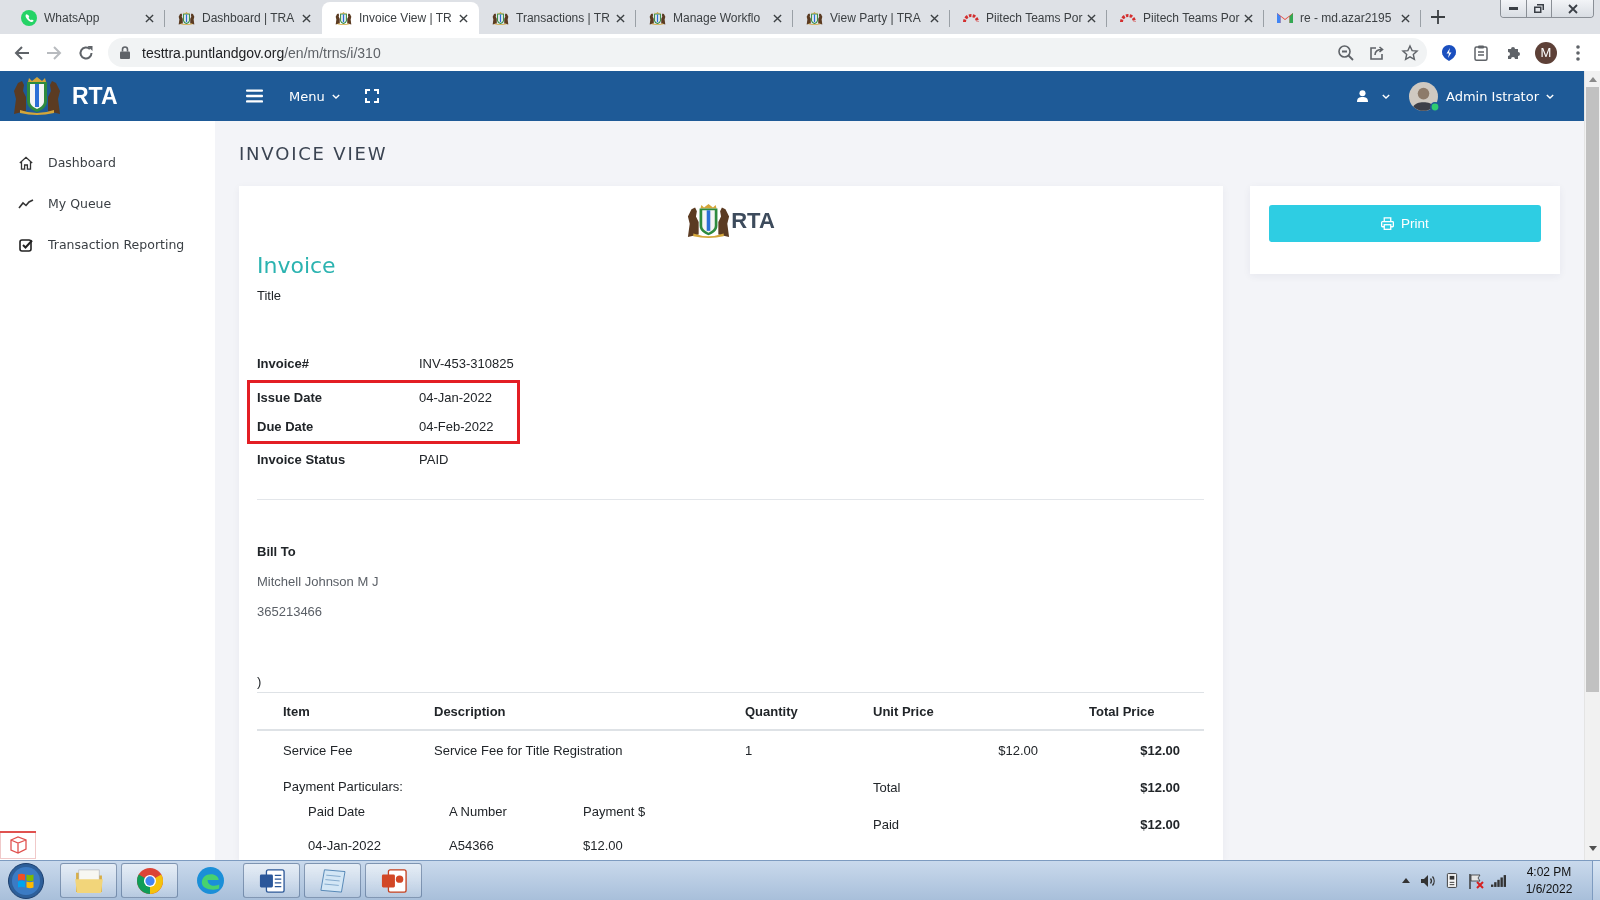  I want to click on lock-icon, so click(125, 52).